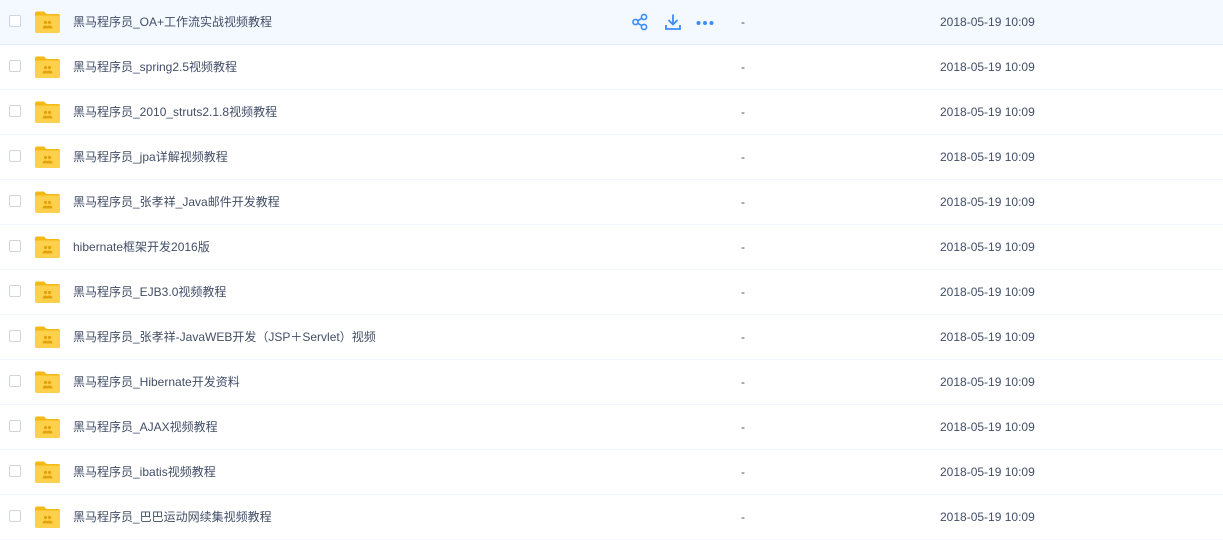  What do you see at coordinates (149, 292) in the screenshot?
I see `file-name: 黑马程序员_EJB3.0视频教程` at bounding box center [149, 292].